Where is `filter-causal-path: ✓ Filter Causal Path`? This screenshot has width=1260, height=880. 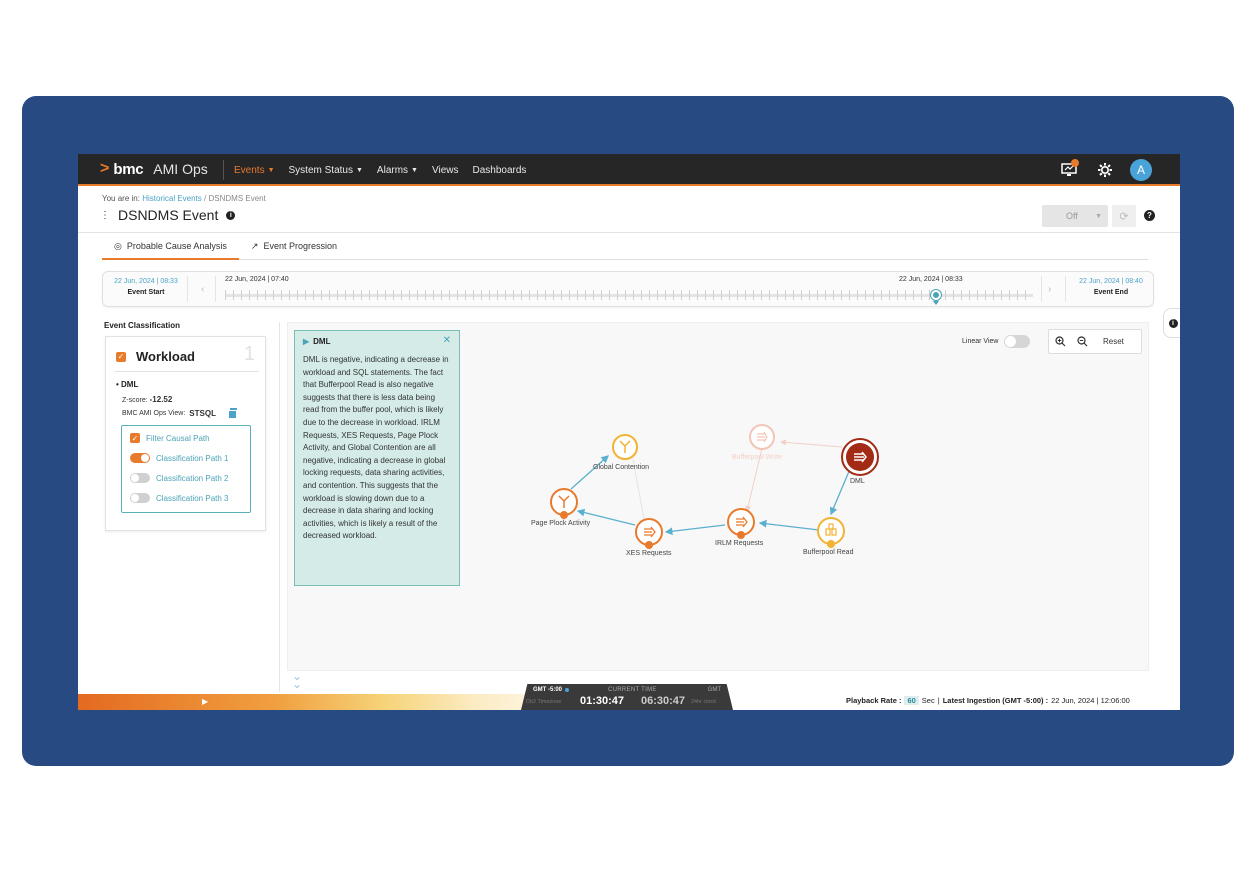 filter-causal-path: ✓ Filter Causal Path is located at coordinates (170, 438).